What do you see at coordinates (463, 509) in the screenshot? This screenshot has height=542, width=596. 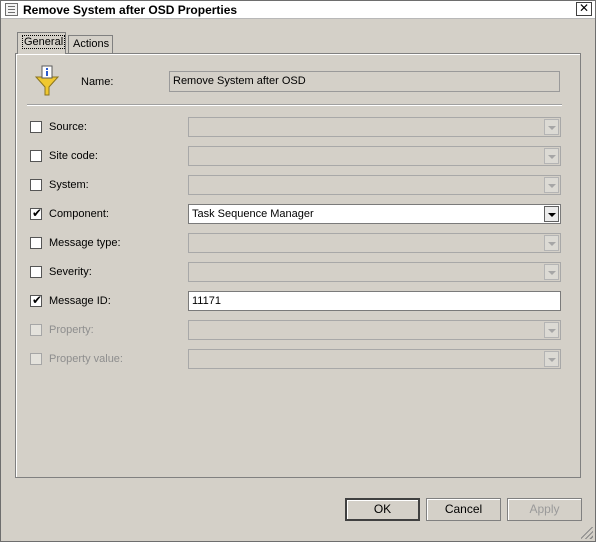 I see `cancel-button: Cancel` at bounding box center [463, 509].